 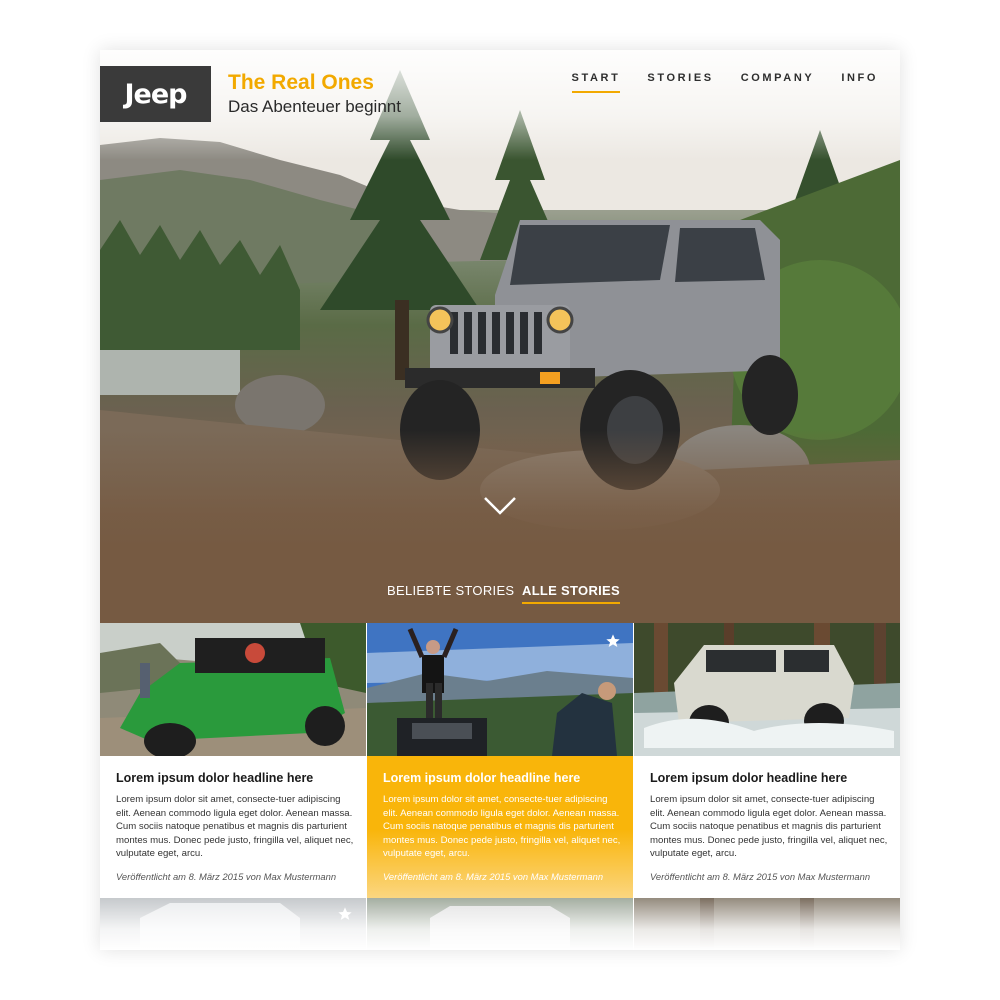 I want to click on logo-text: Jeep, so click(x=156, y=94).